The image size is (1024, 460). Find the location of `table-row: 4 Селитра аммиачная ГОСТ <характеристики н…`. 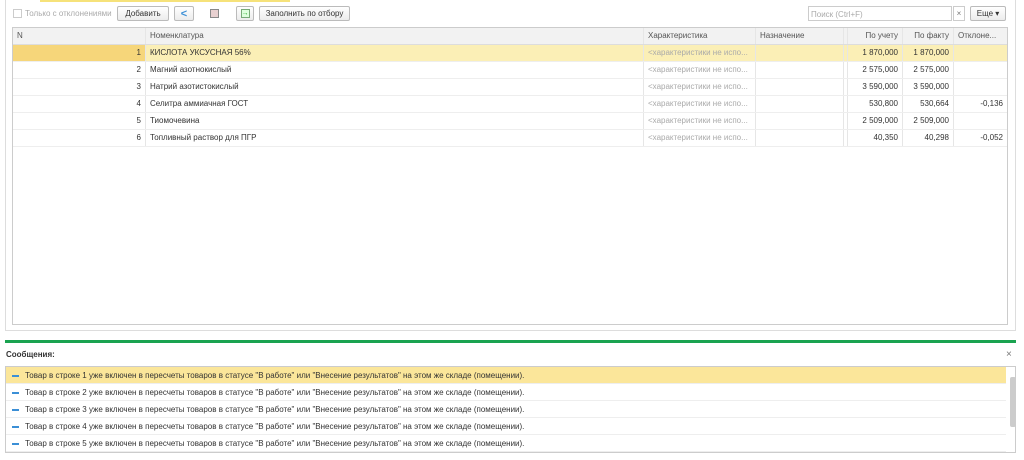

table-row: 4 Селитра аммиачная ГОСТ <характеристики н… is located at coordinates (510, 104).